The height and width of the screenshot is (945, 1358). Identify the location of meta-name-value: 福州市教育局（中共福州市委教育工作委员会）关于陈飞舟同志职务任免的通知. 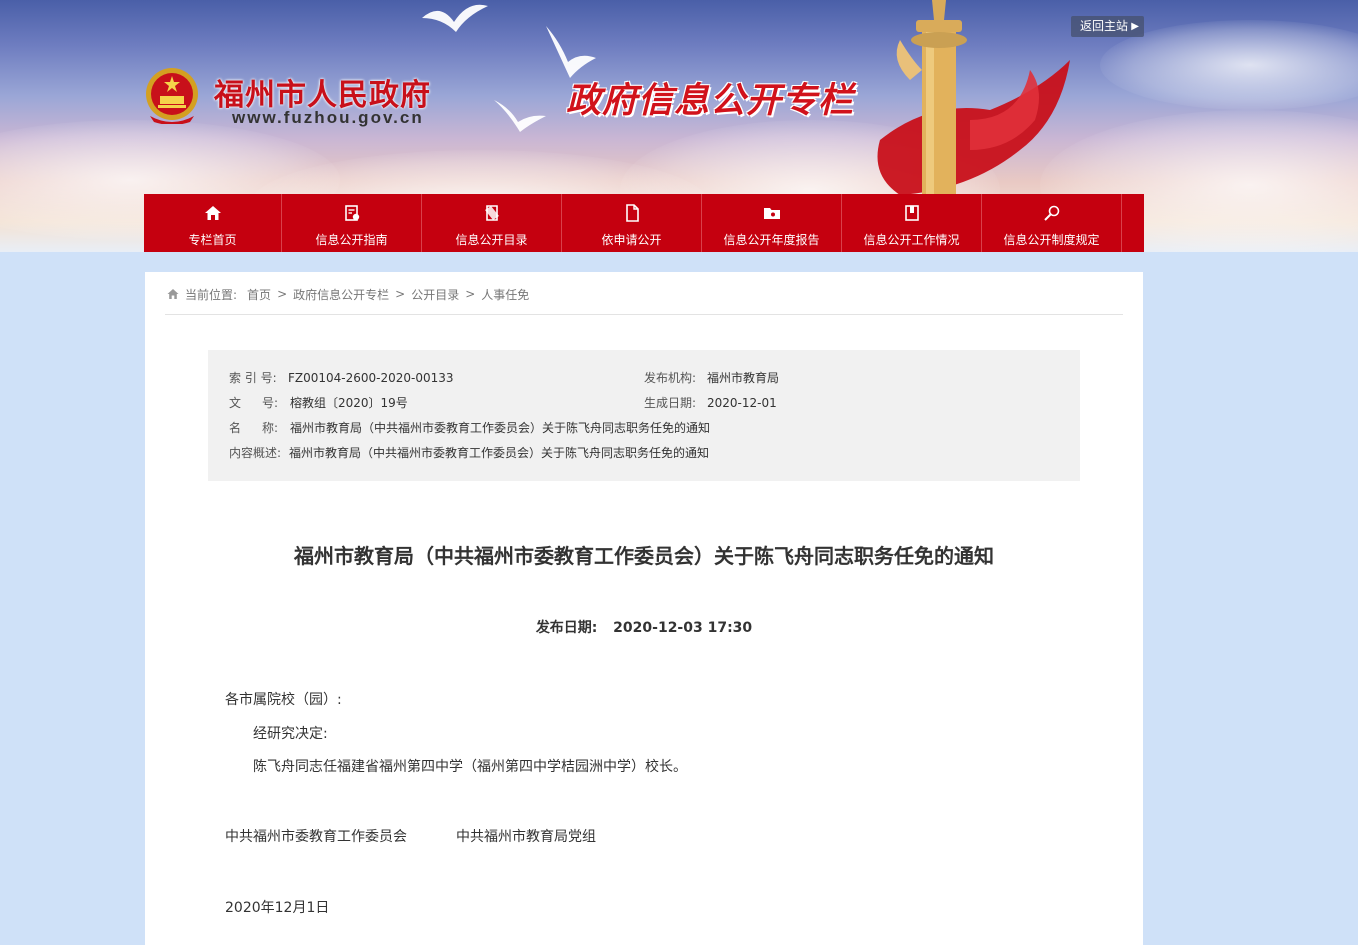
(500, 428).